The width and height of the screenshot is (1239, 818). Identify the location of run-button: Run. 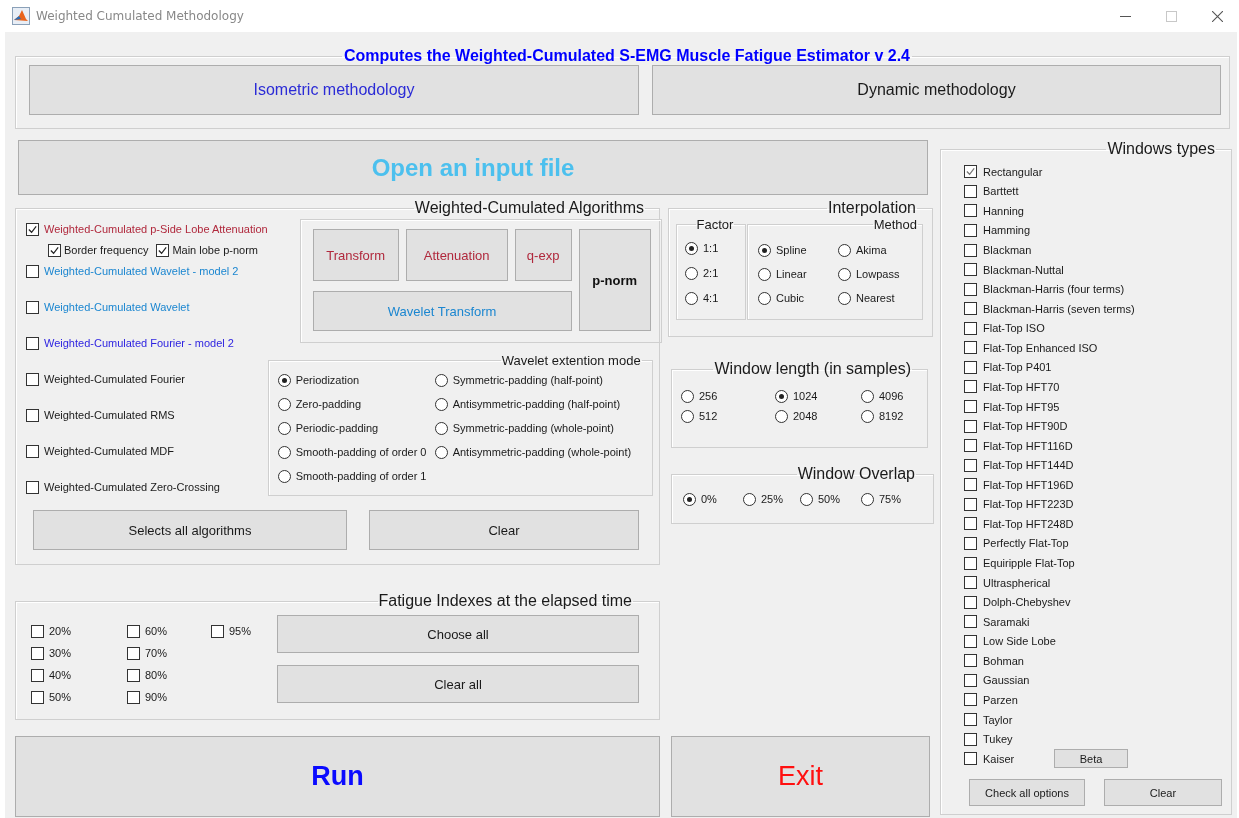
(337, 776).